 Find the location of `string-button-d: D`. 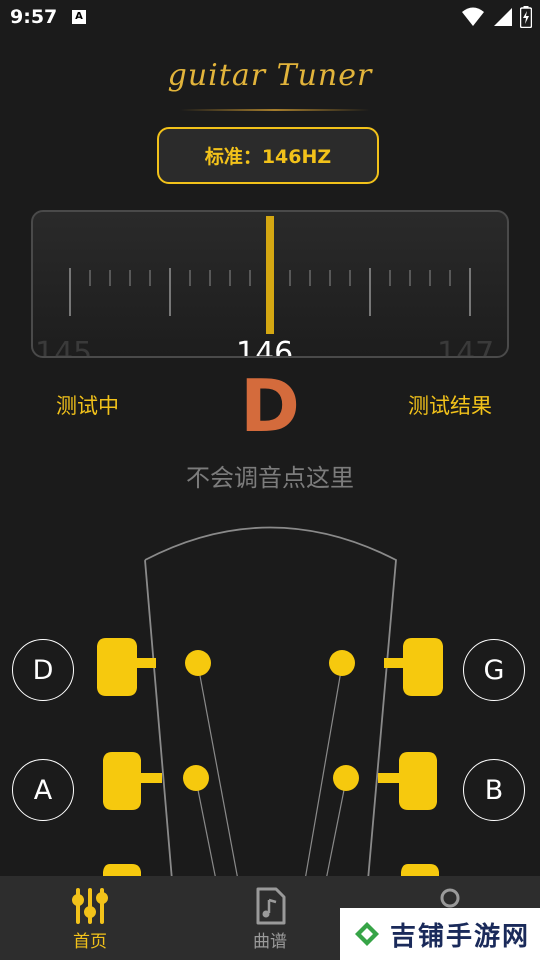

string-button-d: D is located at coordinates (43, 670).